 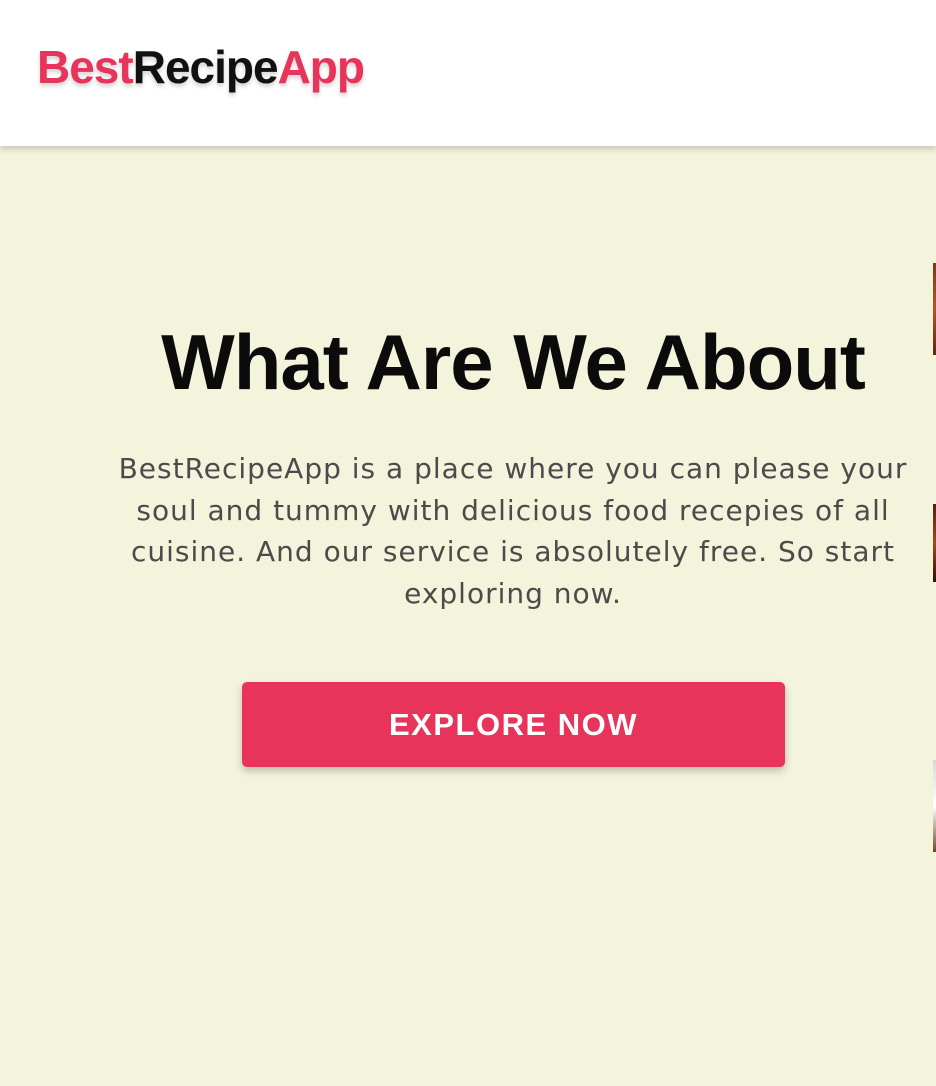 I want to click on brand-logo: BestRecipeApp, so click(x=201, y=67).